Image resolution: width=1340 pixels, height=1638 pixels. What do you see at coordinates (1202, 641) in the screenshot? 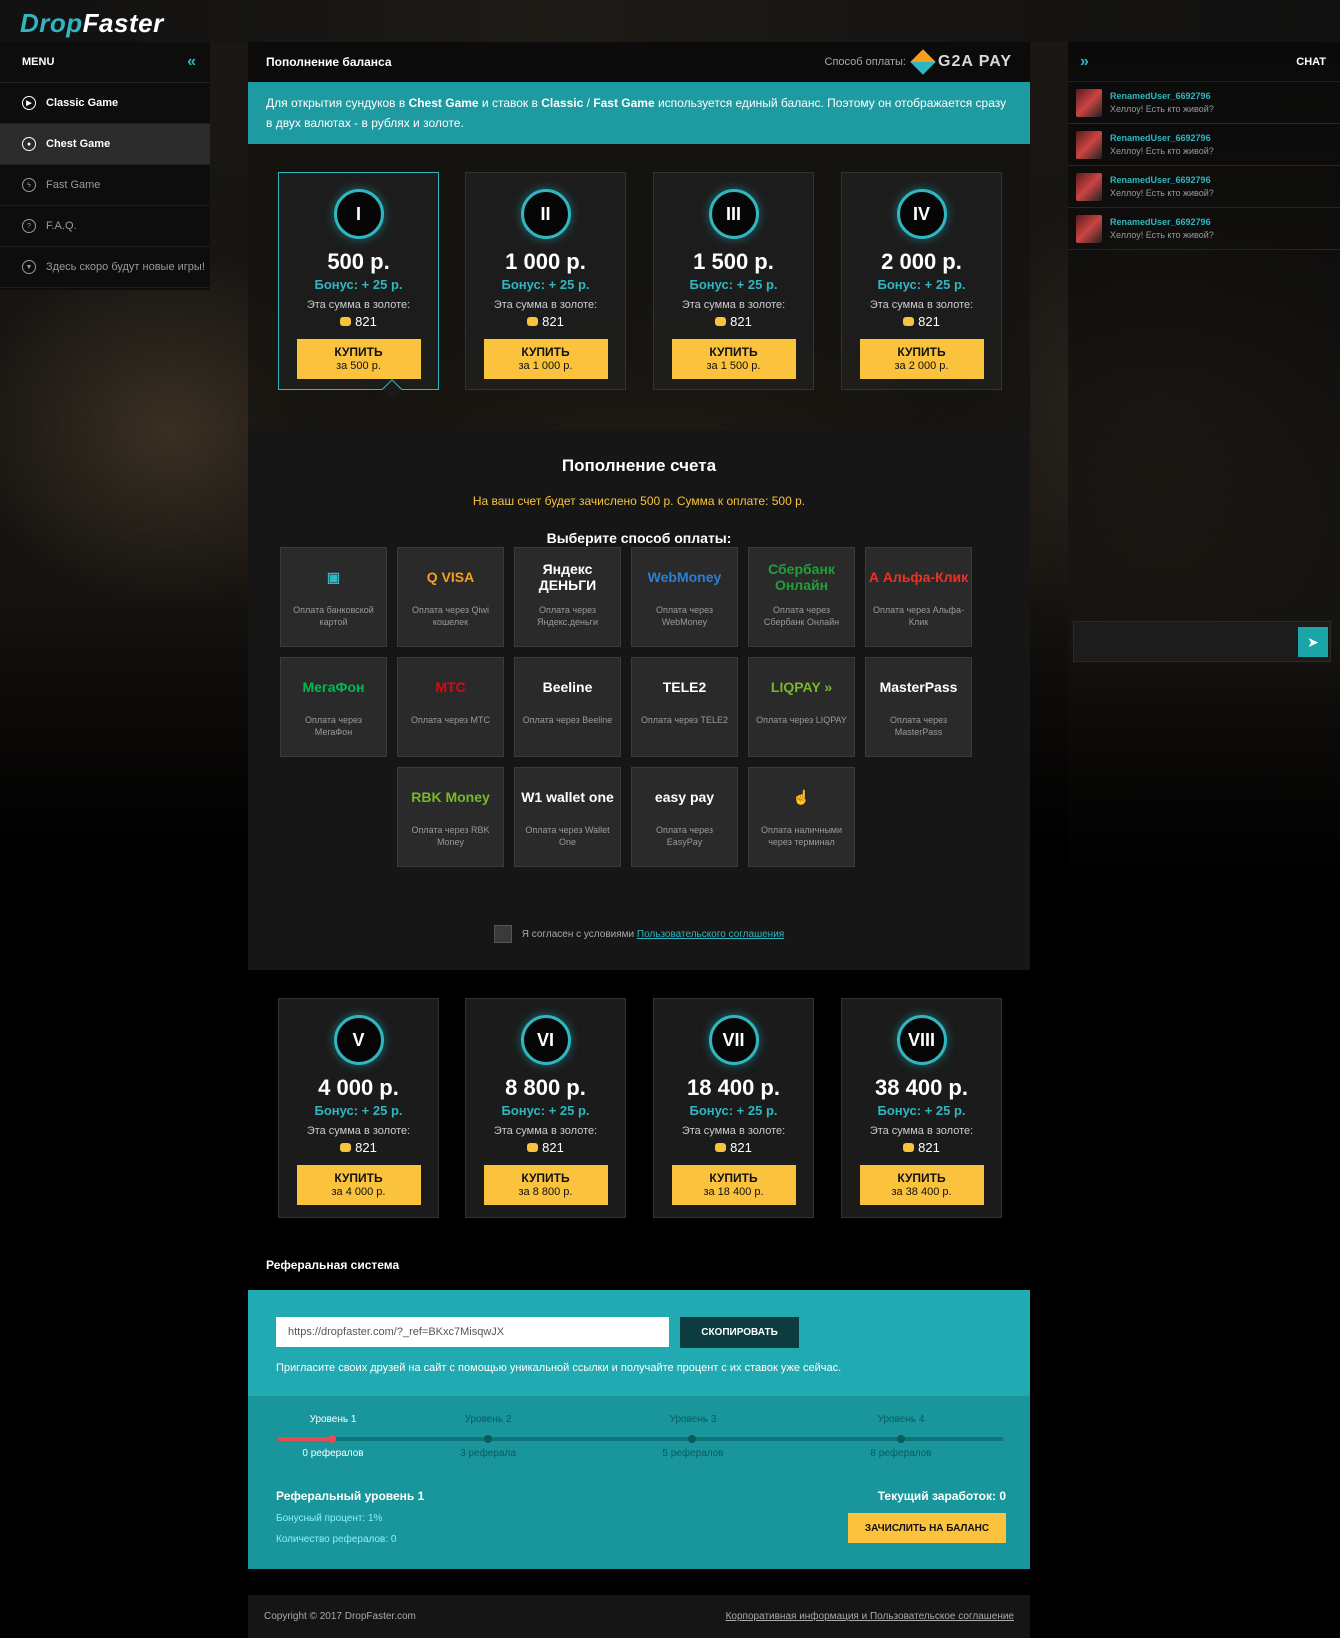
I see `chat-input` at bounding box center [1202, 641].